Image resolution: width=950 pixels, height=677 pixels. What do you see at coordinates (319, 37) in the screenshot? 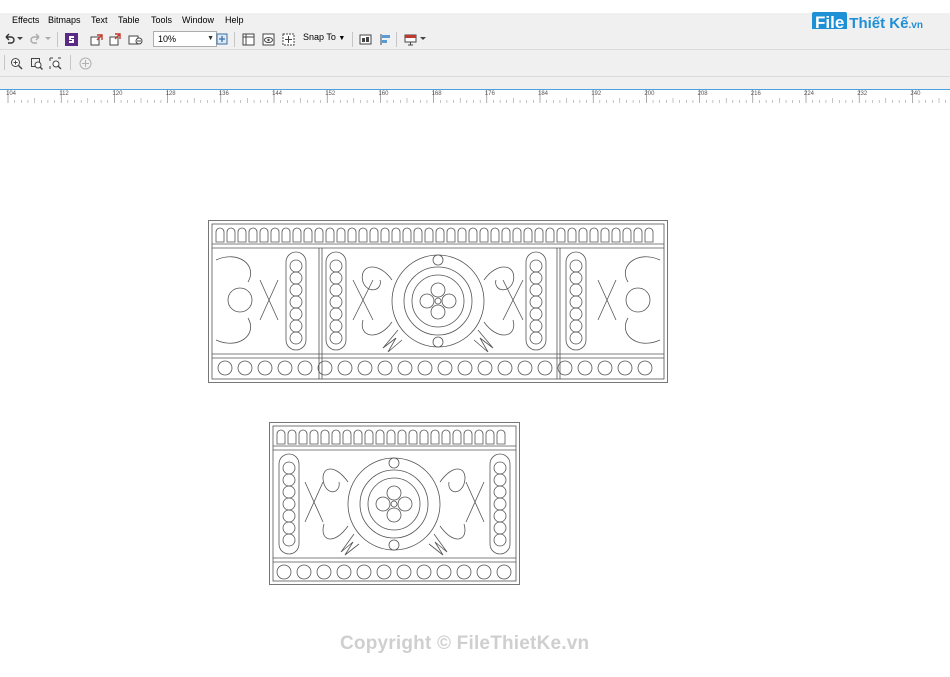
I see `snap-to-label: Snap To` at bounding box center [319, 37].